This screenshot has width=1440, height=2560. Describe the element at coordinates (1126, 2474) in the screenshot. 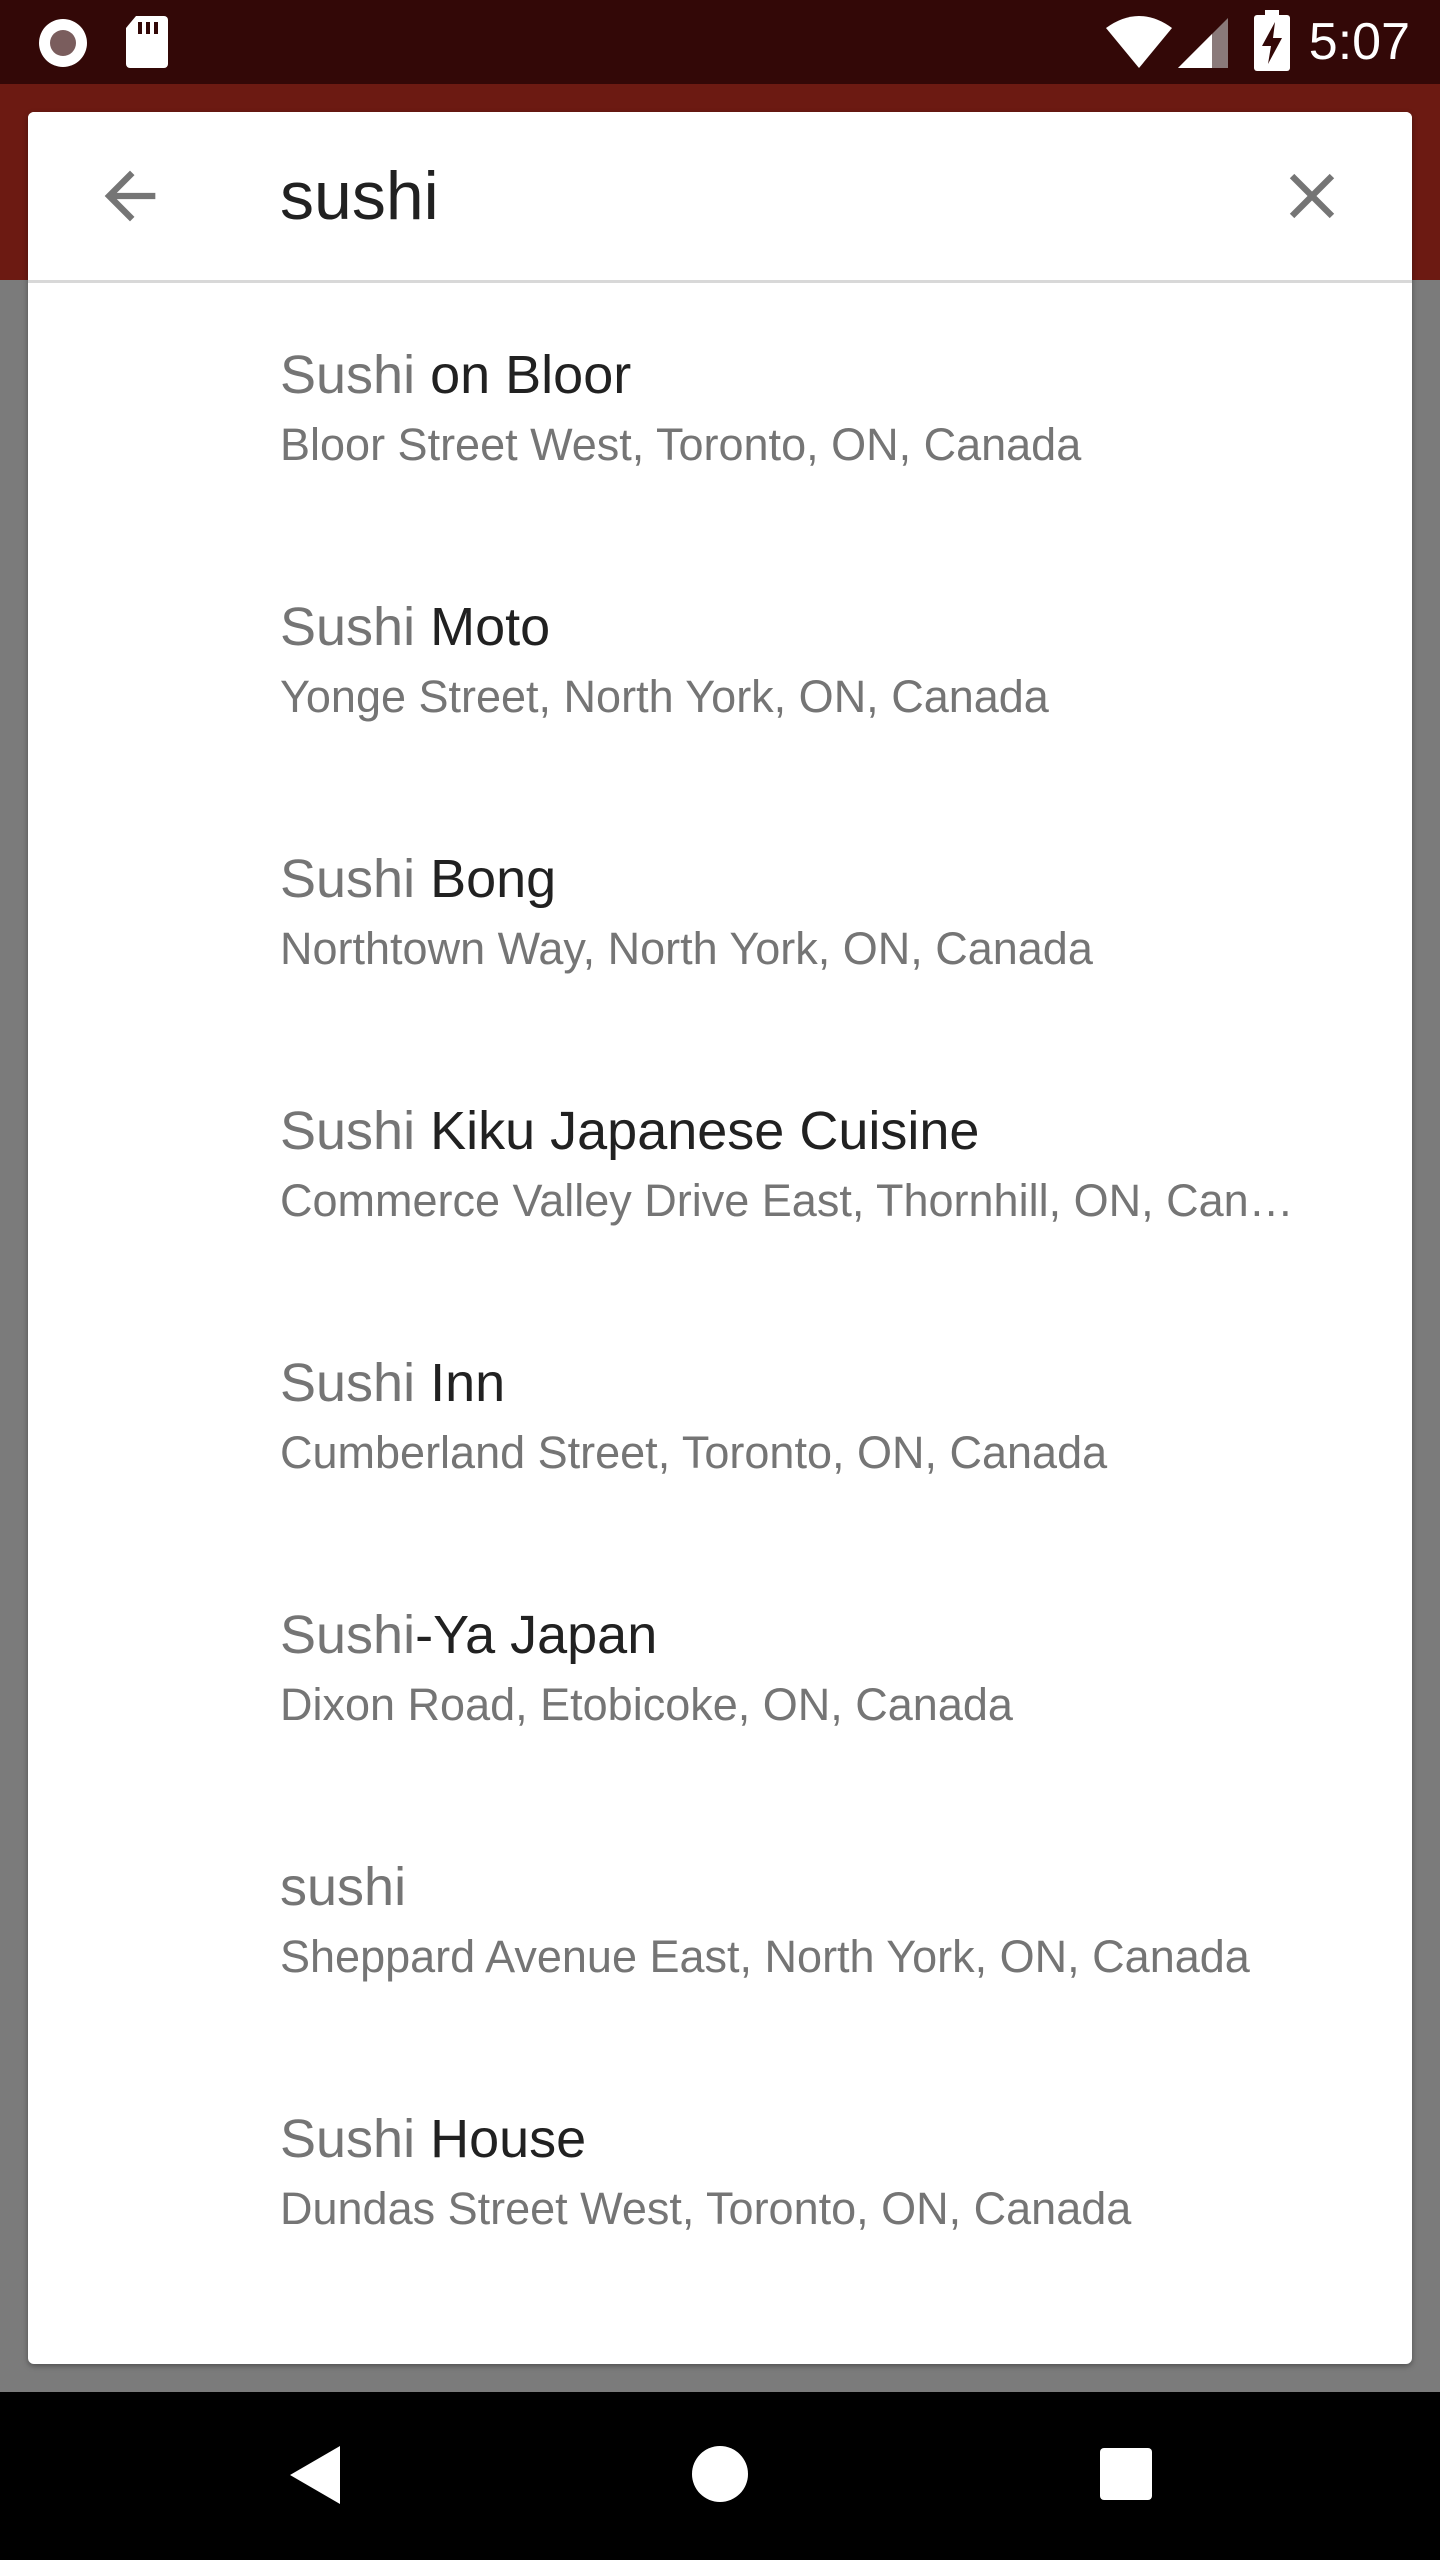

I see `recents-square-icon` at that location.